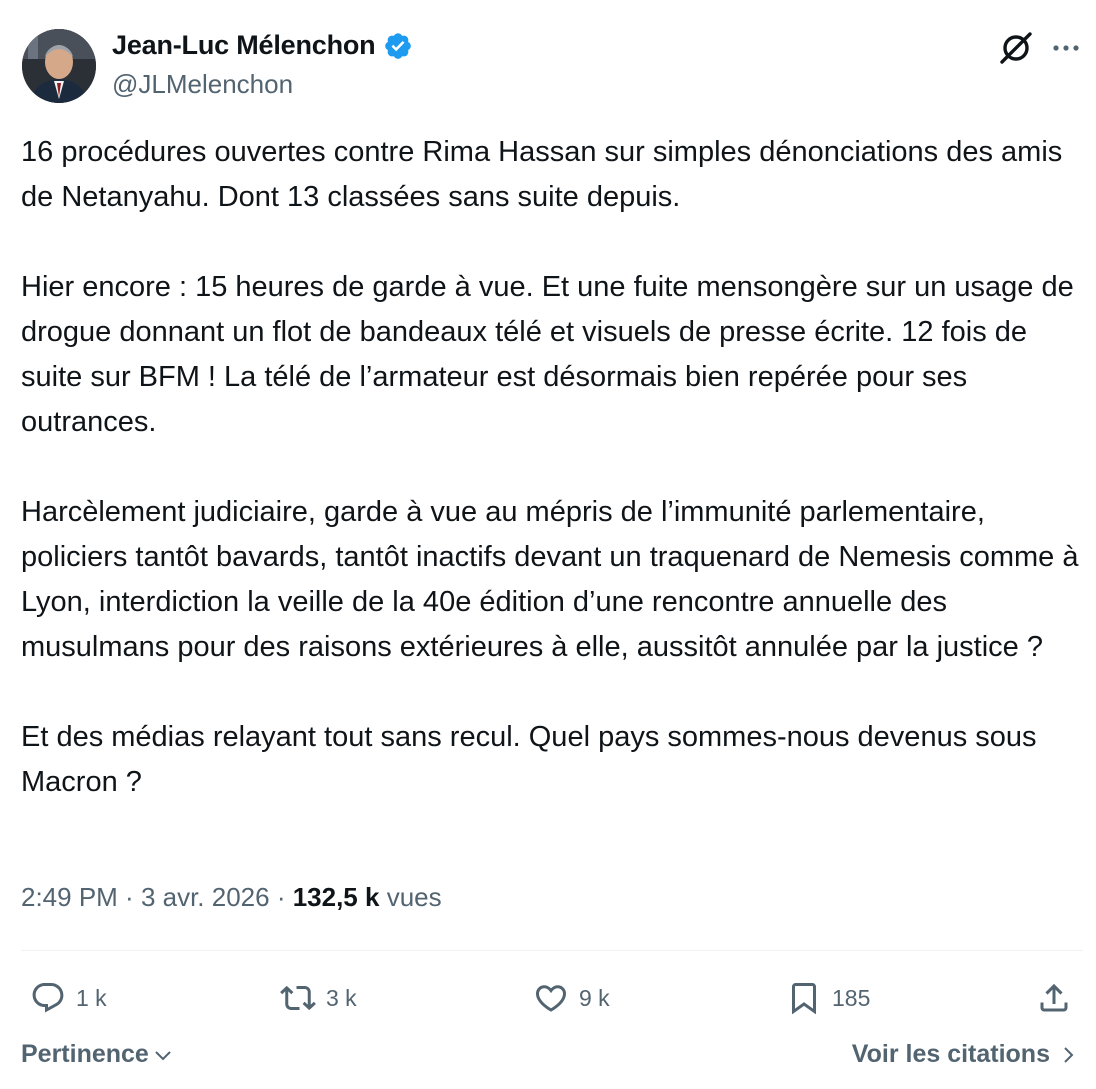  I want to click on tweet-date: 3 avr. 2026, so click(205, 897).